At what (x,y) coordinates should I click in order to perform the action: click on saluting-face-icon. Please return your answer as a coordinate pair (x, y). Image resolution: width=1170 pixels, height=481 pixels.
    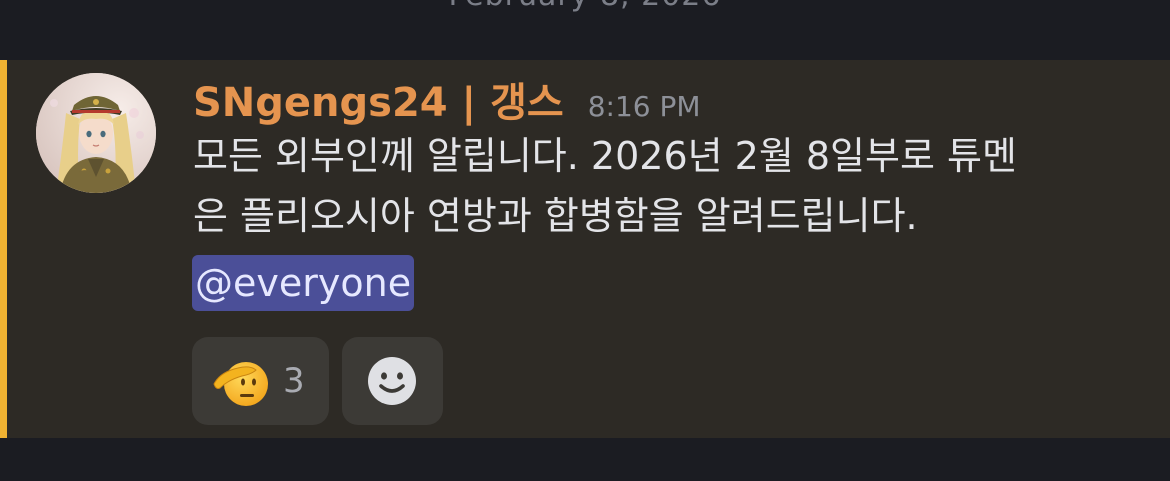
    Looking at the image, I should click on (240, 384).